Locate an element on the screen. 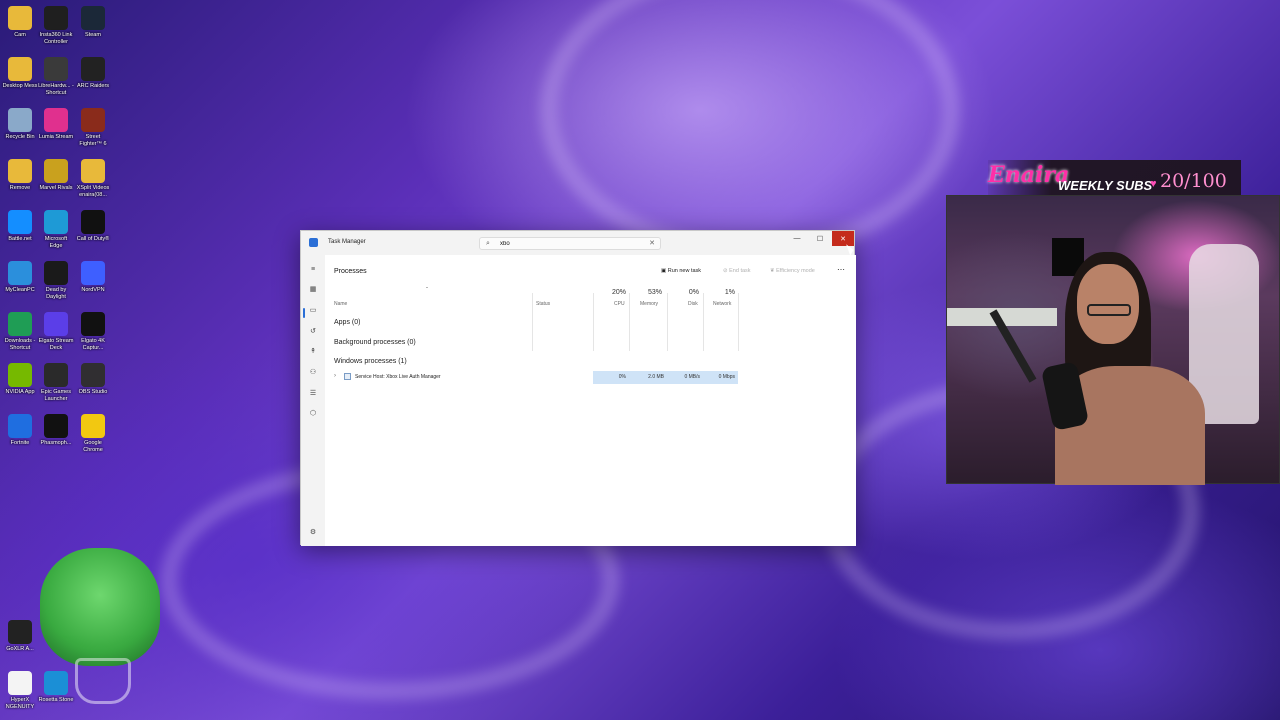  desktop-icon-label: Epic Games Launcher is located at coordinates (56, 395).